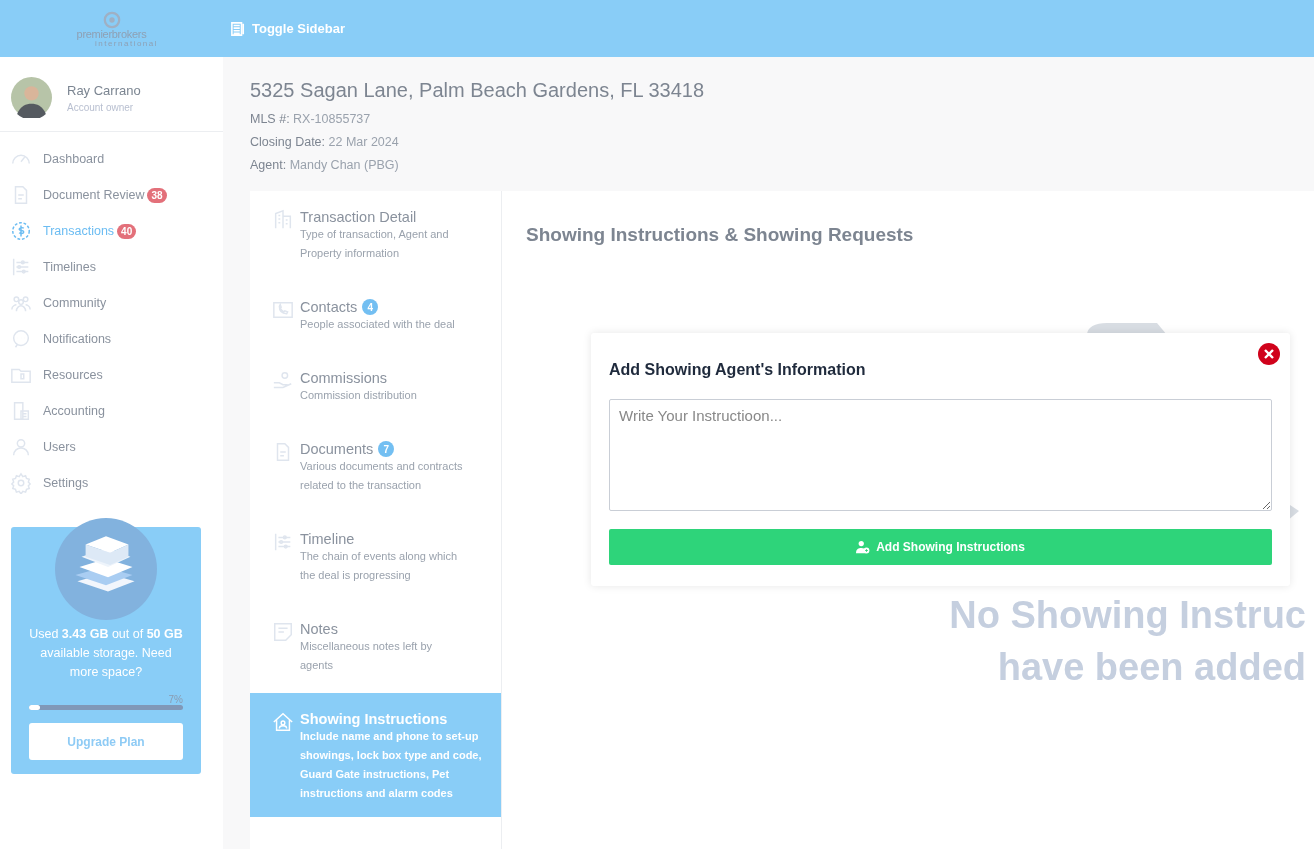 This screenshot has height=849, width=1314. What do you see at coordinates (31, 97) in the screenshot?
I see `avatar` at bounding box center [31, 97].